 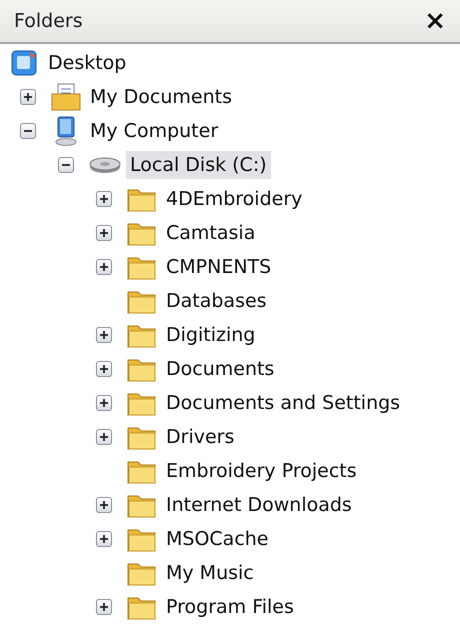 I want to click on tree-item: Drivers, so click(x=200, y=437).